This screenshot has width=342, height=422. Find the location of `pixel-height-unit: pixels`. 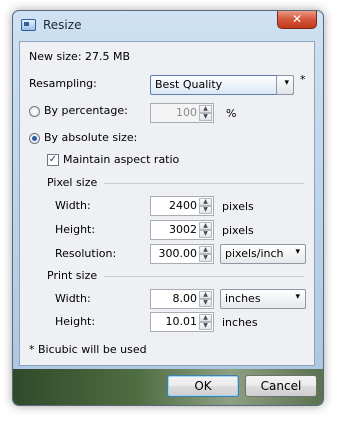

pixel-height-unit: pixels is located at coordinates (238, 230).